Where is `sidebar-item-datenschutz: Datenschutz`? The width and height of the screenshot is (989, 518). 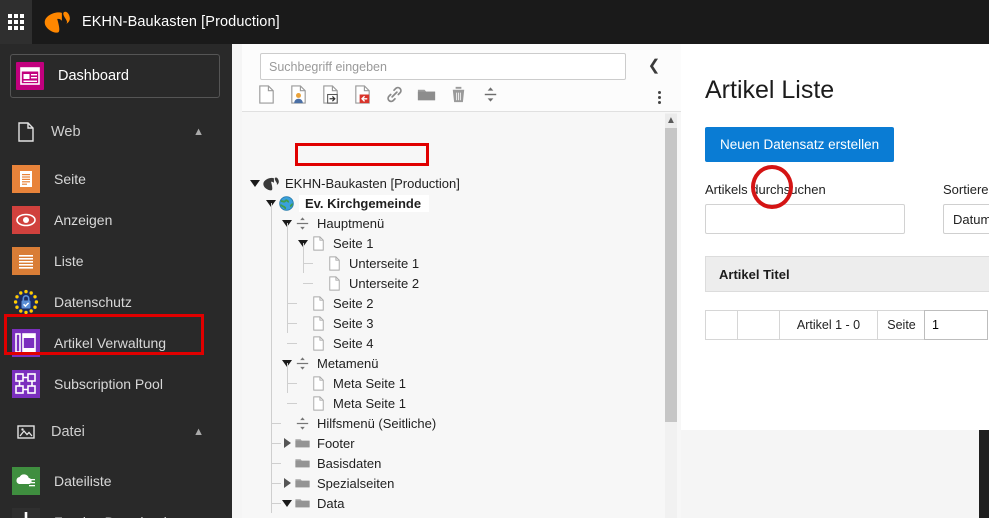 sidebar-item-datenschutz: Datenschutz is located at coordinates (116, 301).